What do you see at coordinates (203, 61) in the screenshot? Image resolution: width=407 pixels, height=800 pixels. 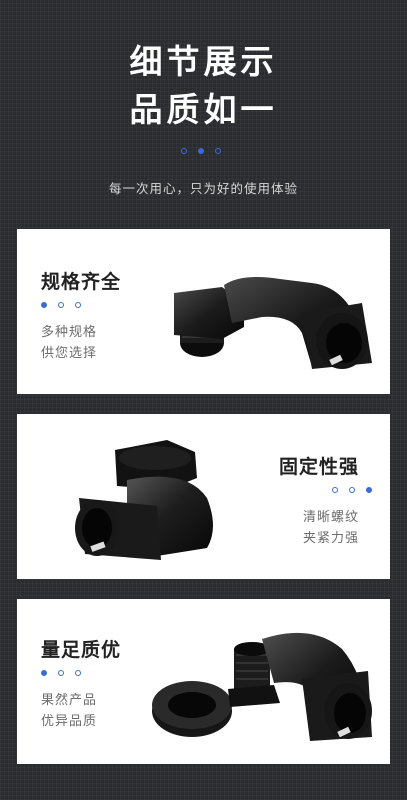 I see `hero-title-line1: 细节展示` at bounding box center [203, 61].